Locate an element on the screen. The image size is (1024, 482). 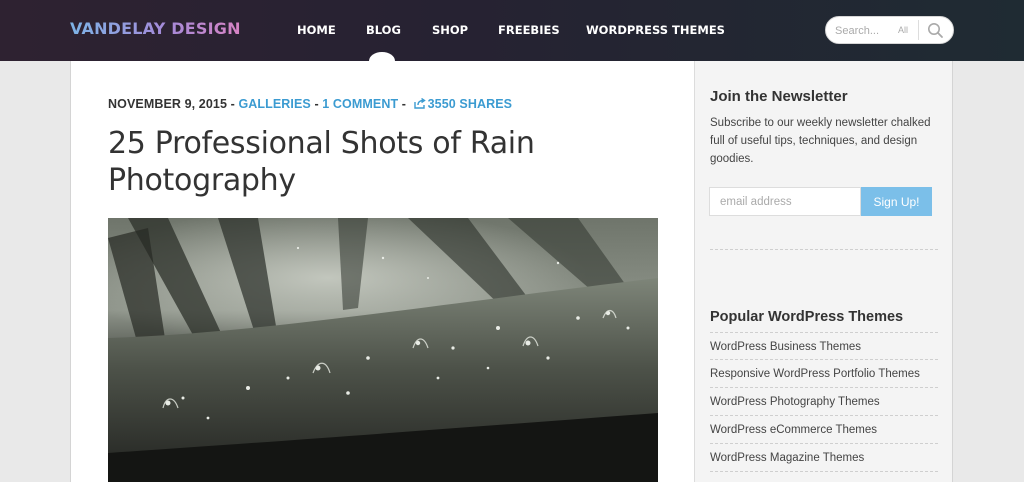
post-date: NOVEMBER 9, 2015 is located at coordinates (168, 104).